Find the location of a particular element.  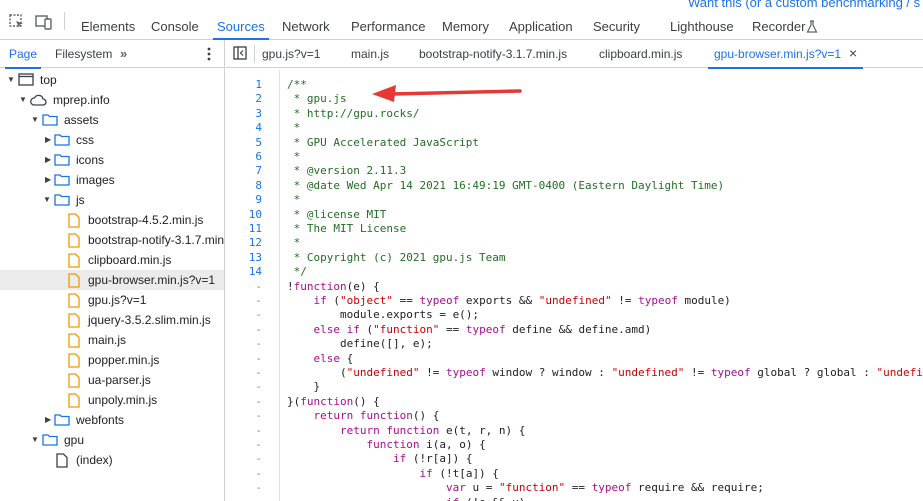

more-options-icon is located at coordinates (209, 54).